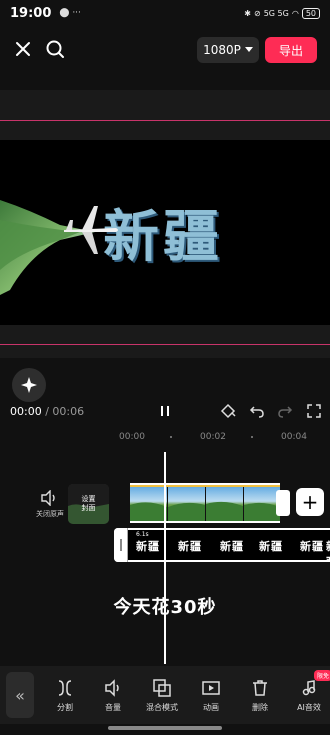 The width and height of the screenshot is (330, 735). What do you see at coordinates (91, 230) in the screenshot?
I see `airplane-icon` at bounding box center [91, 230].